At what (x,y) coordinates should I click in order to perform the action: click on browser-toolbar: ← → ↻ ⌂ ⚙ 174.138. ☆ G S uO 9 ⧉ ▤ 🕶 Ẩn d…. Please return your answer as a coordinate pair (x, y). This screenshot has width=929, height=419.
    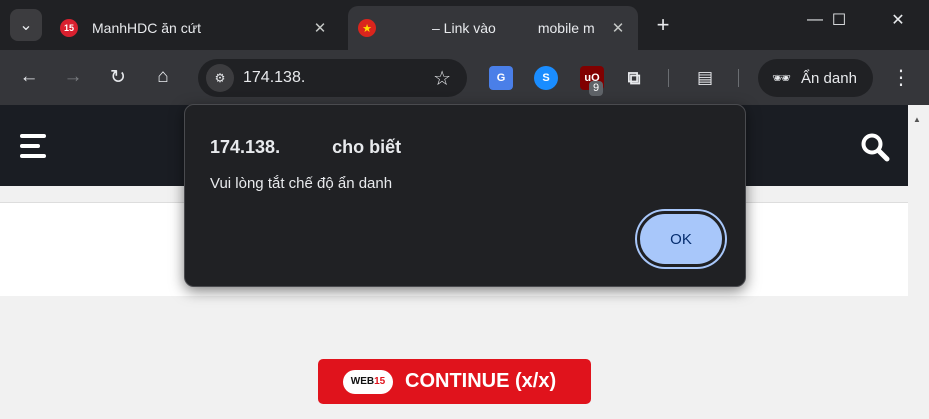
    Looking at the image, I should click on (464, 77).